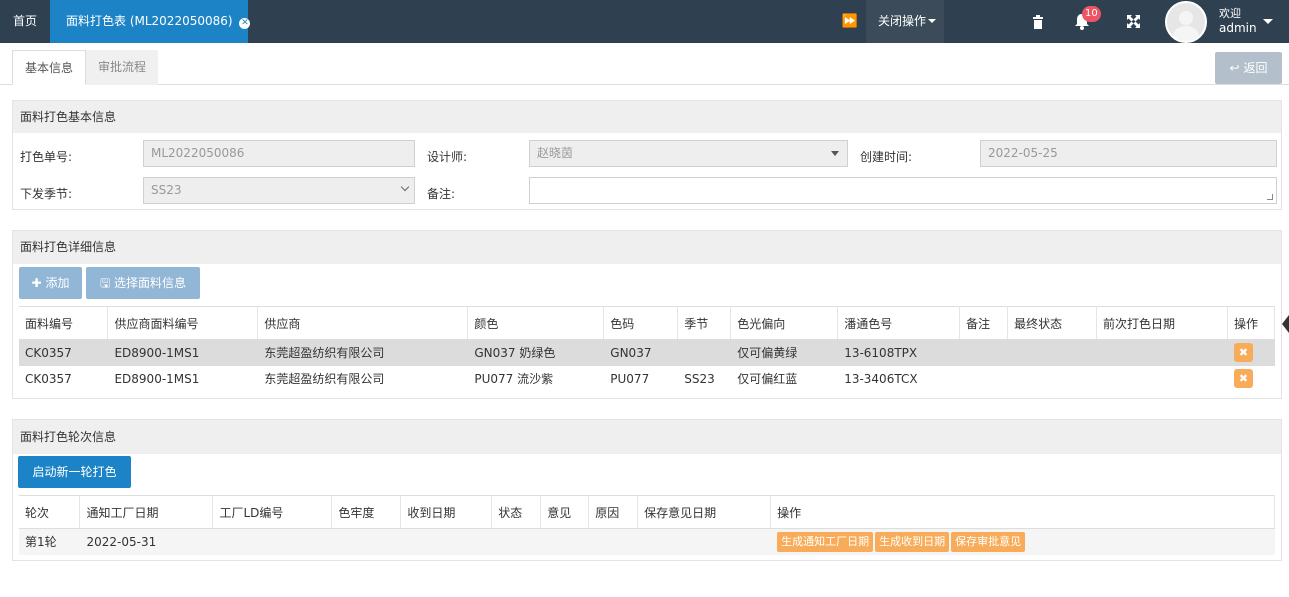  I want to click on chevron-down-icon, so click(405, 187).